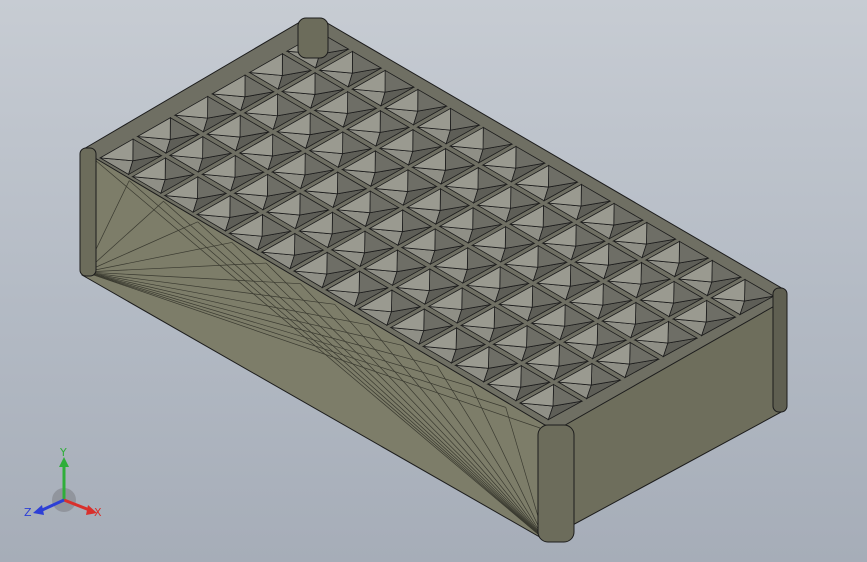 The image size is (867, 562). What do you see at coordinates (556, 483) in the screenshot?
I see `corner-post-front` at bounding box center [556, 483].